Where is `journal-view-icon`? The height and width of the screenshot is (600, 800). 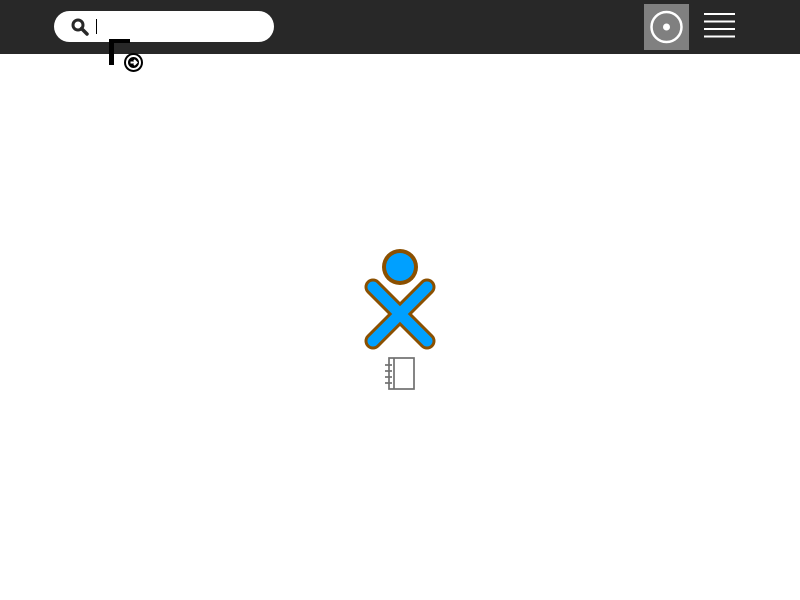 journal-view-icon is located at coordinates (666, 27).